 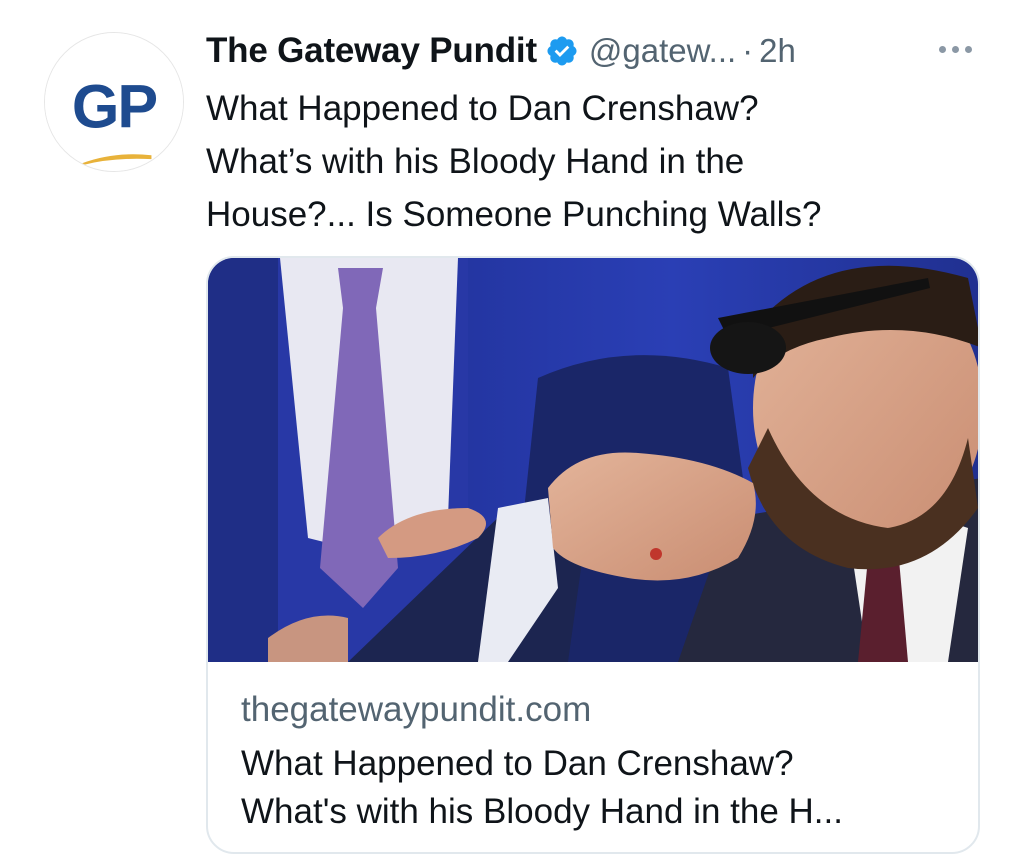 What do you see at coordinates (475, 161) in the screenshot?
I see `tweet-text-line: What’s with his Bloody Hand in the` at bounding box center [475, 161].